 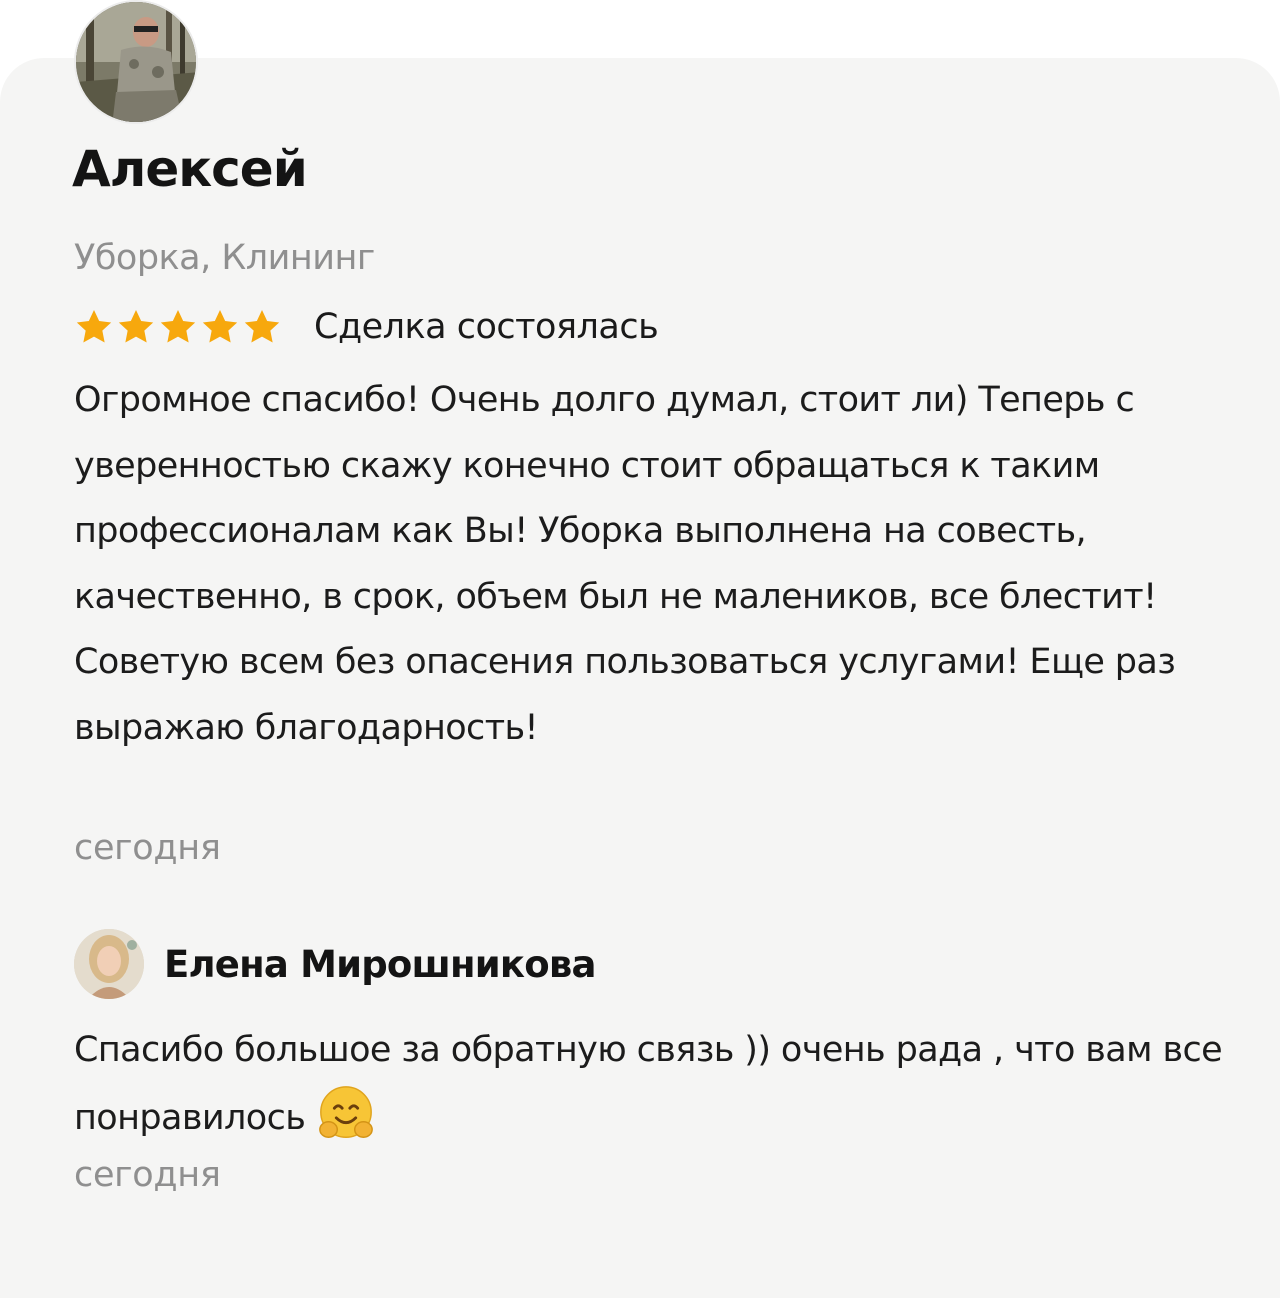 What do you see at coordinates (190, 169) in the screenshot?
I see `author-name: Алексей` at bounding box center [190, 169].